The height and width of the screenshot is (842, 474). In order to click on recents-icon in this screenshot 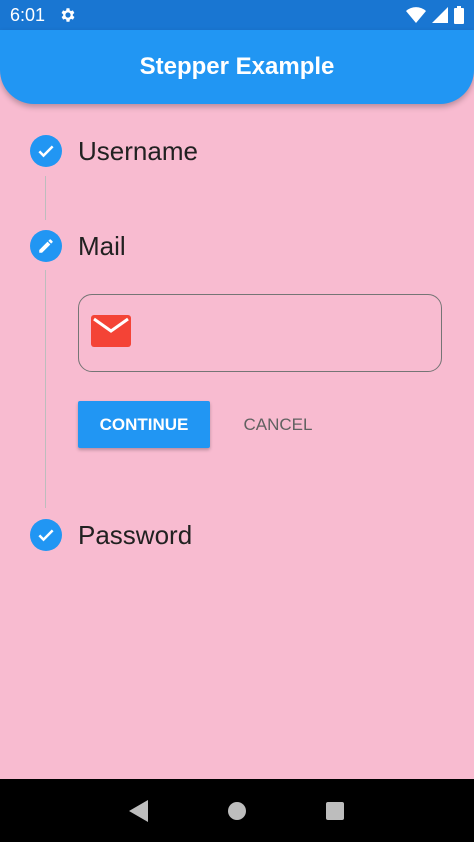, I will do `click(335, 811)`.